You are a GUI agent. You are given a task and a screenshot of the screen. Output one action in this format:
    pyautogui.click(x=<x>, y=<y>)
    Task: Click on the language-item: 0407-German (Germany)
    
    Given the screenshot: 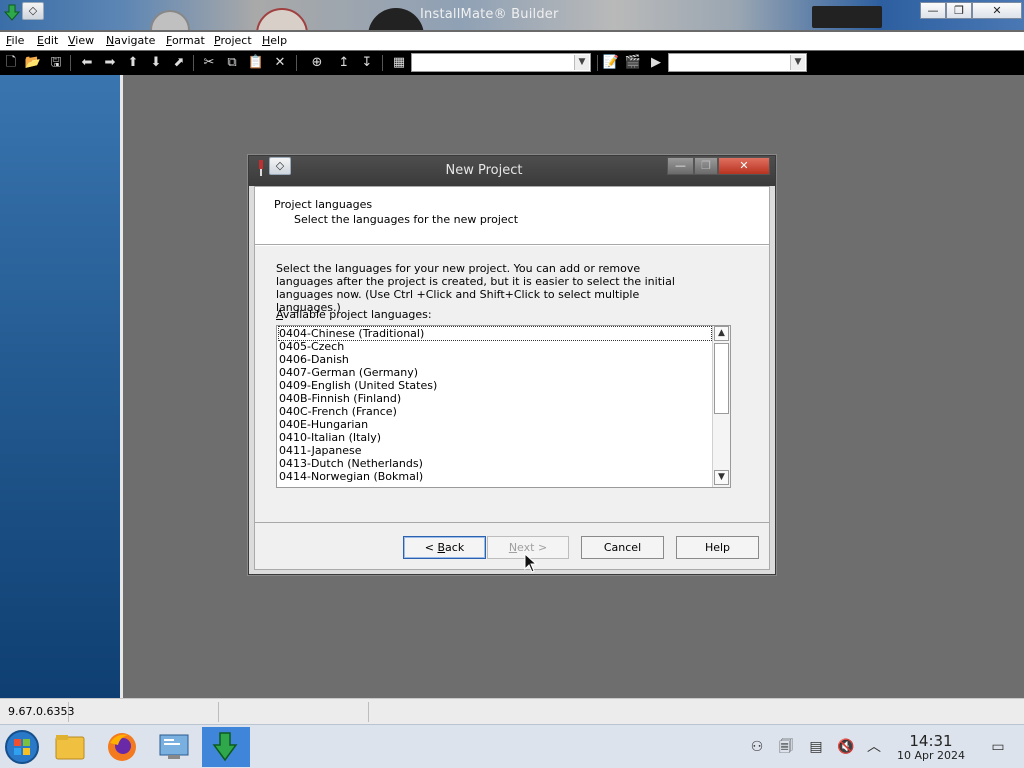 What is the action you would take?
    pyautogui.click(x=348, y=372)
    